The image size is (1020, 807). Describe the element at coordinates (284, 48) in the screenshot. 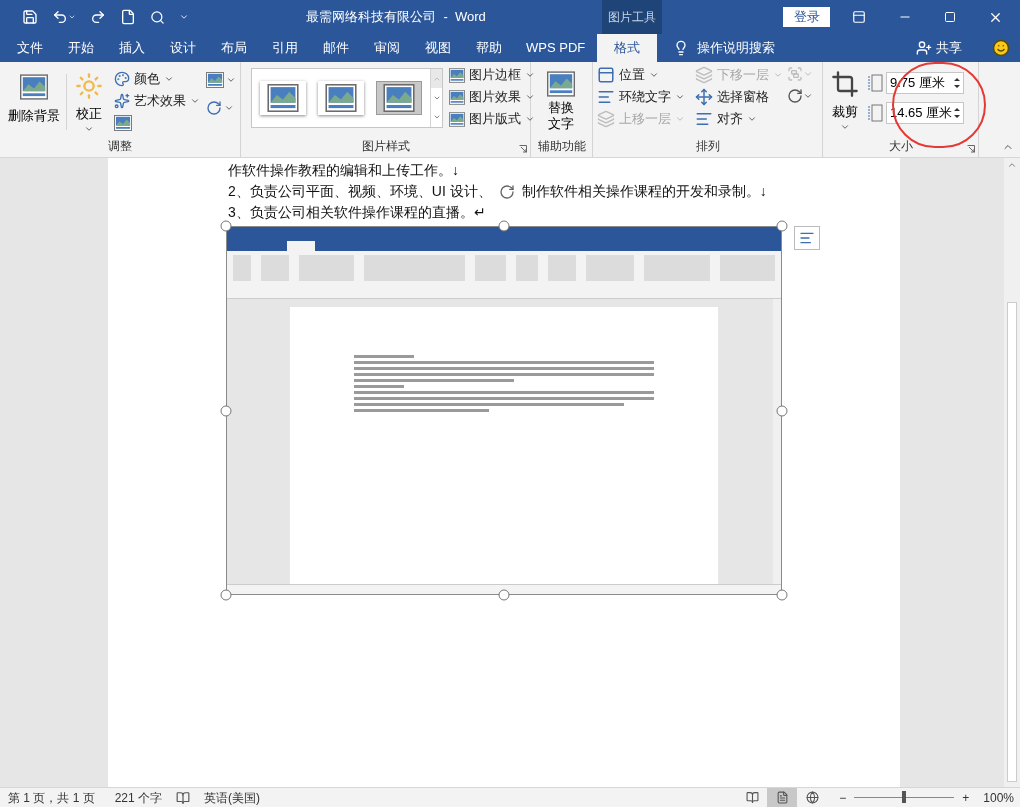

I see `ribbon-tab: 引用` at that location.